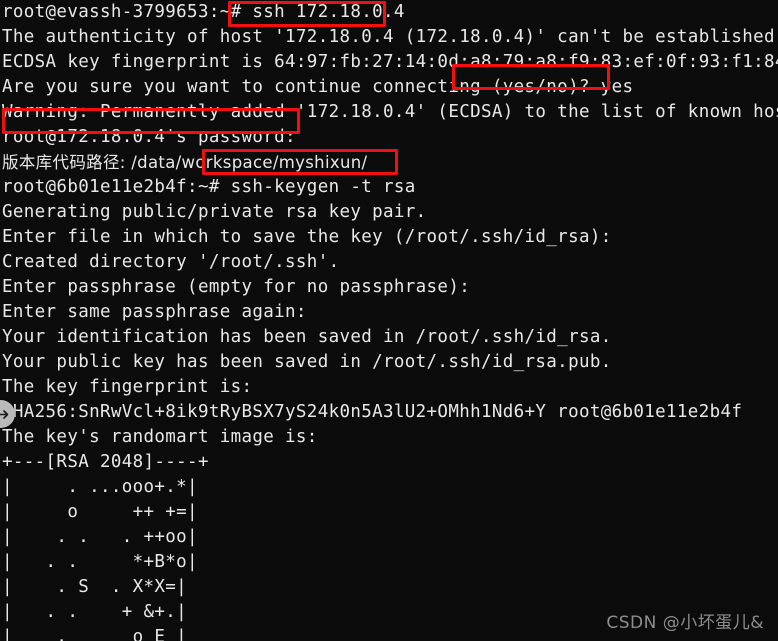 The width and height of the screenshot is (778, 641). Describe the element at coordinates (685, 623) in the screenshot. I see `csdn-watermark: CSDN @小坏蛋儿&` at that location.